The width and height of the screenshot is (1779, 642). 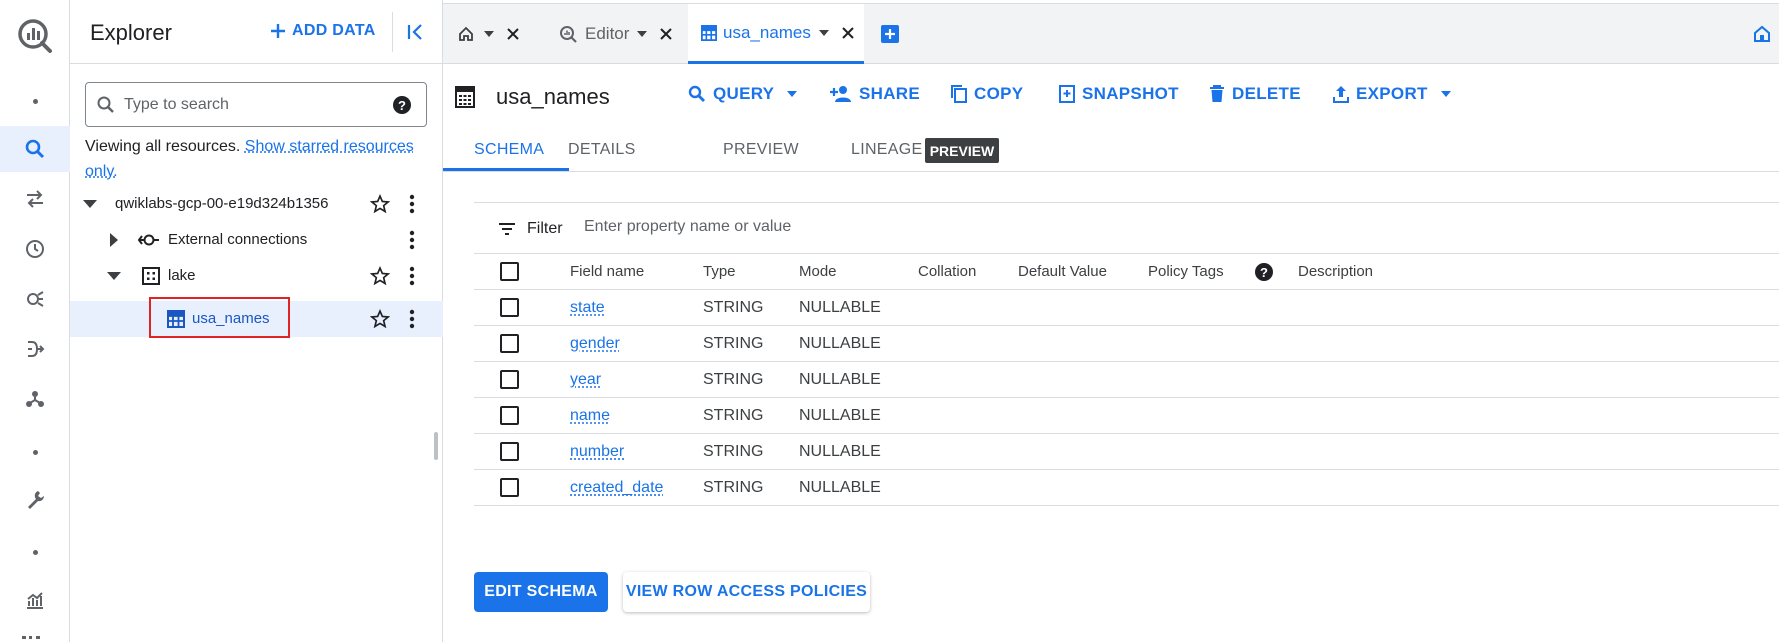 I want to click on subtab-details: DETAILS, so click(x=602, y=150).